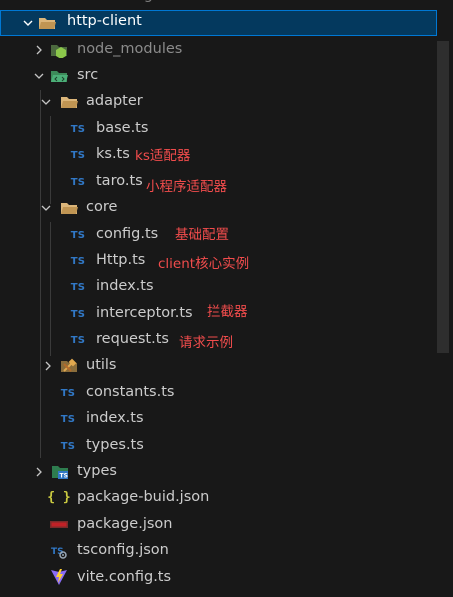 The image size is (453, 597). I want to click on tree-item-label: request.ts, so click(132, 339).